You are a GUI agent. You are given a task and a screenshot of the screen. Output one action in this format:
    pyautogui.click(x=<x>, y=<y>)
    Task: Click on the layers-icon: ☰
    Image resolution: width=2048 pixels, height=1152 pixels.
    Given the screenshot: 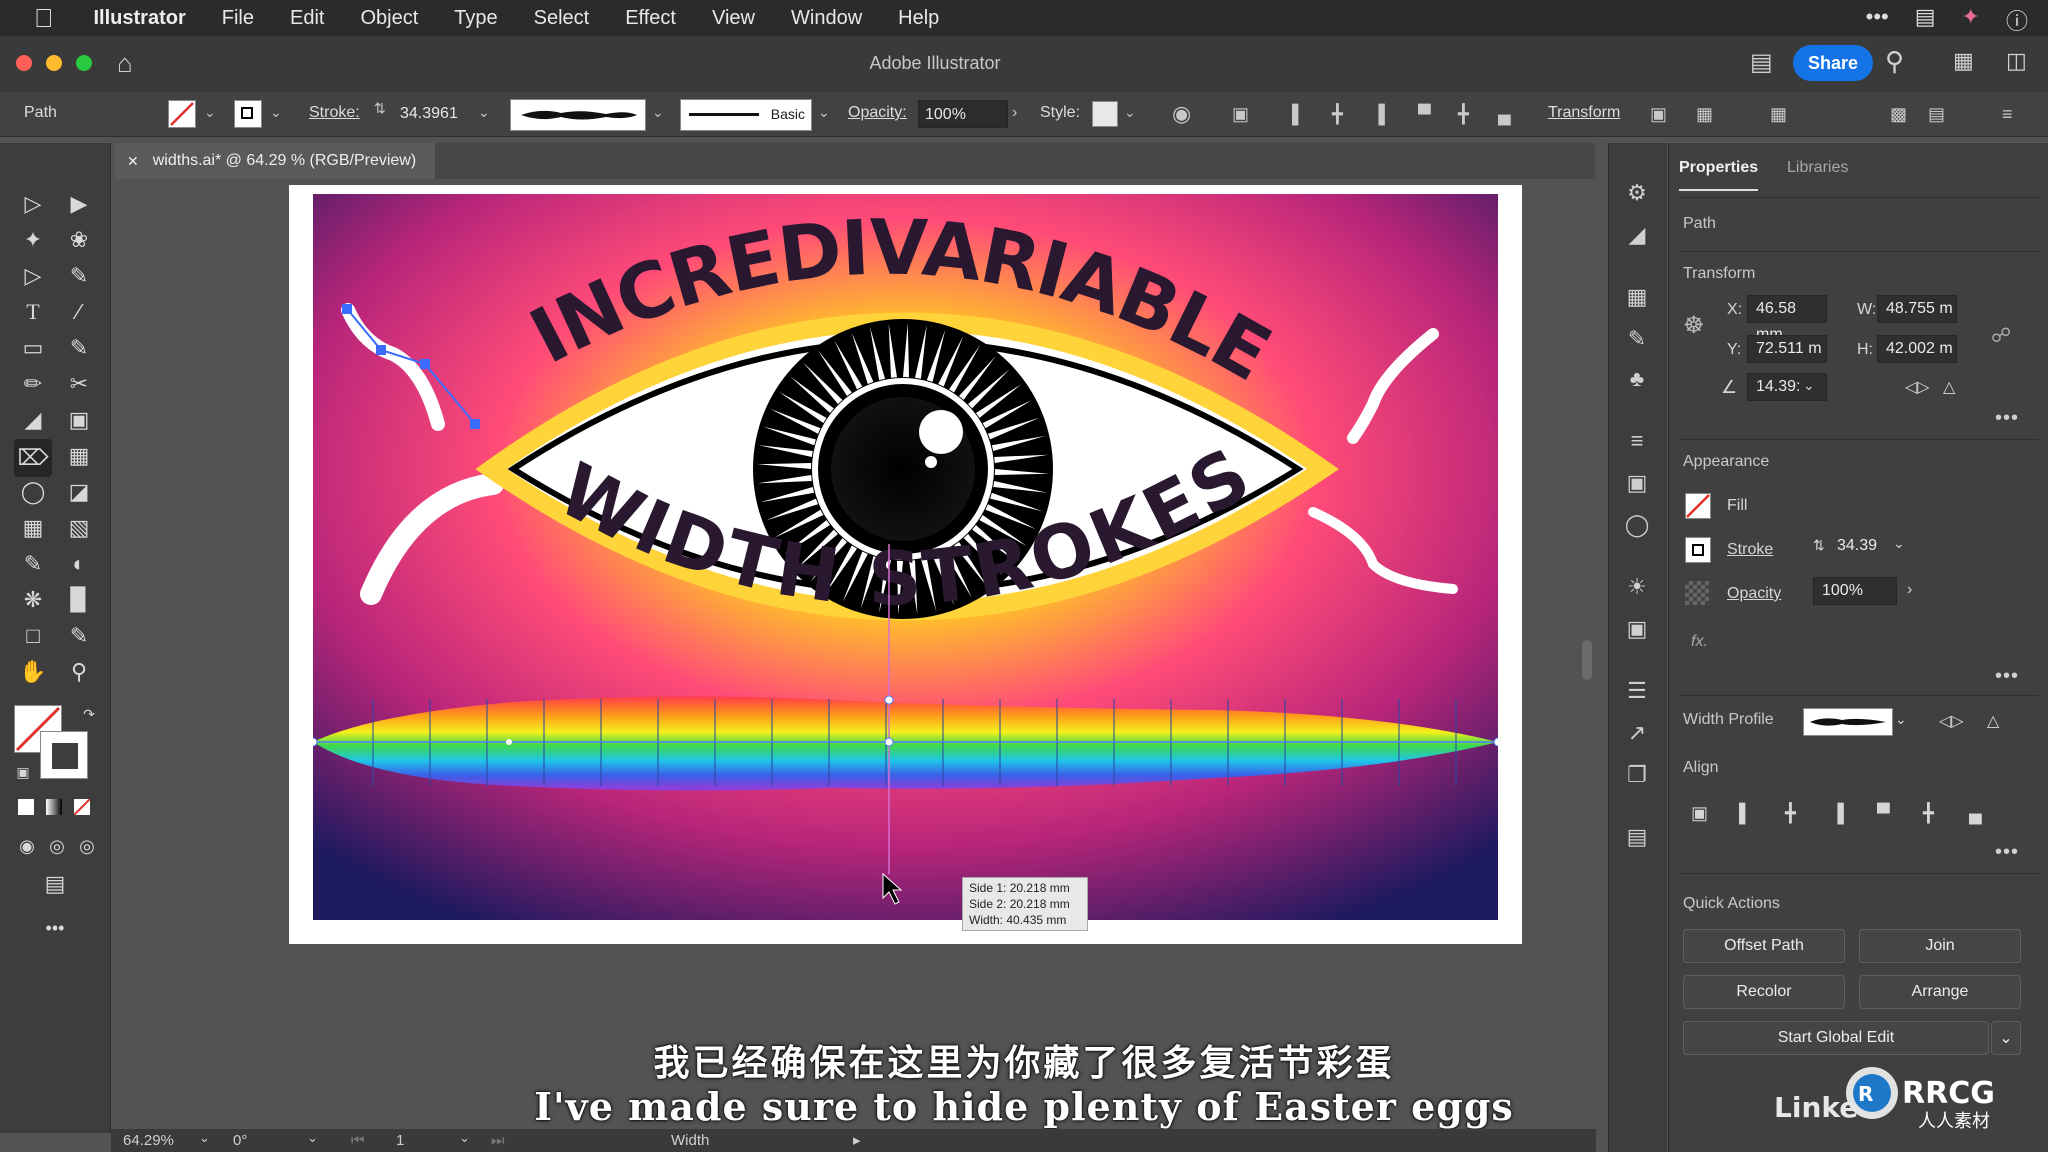 What is the action you would take?
    pyautogui.click(x=1637, y=691)
    